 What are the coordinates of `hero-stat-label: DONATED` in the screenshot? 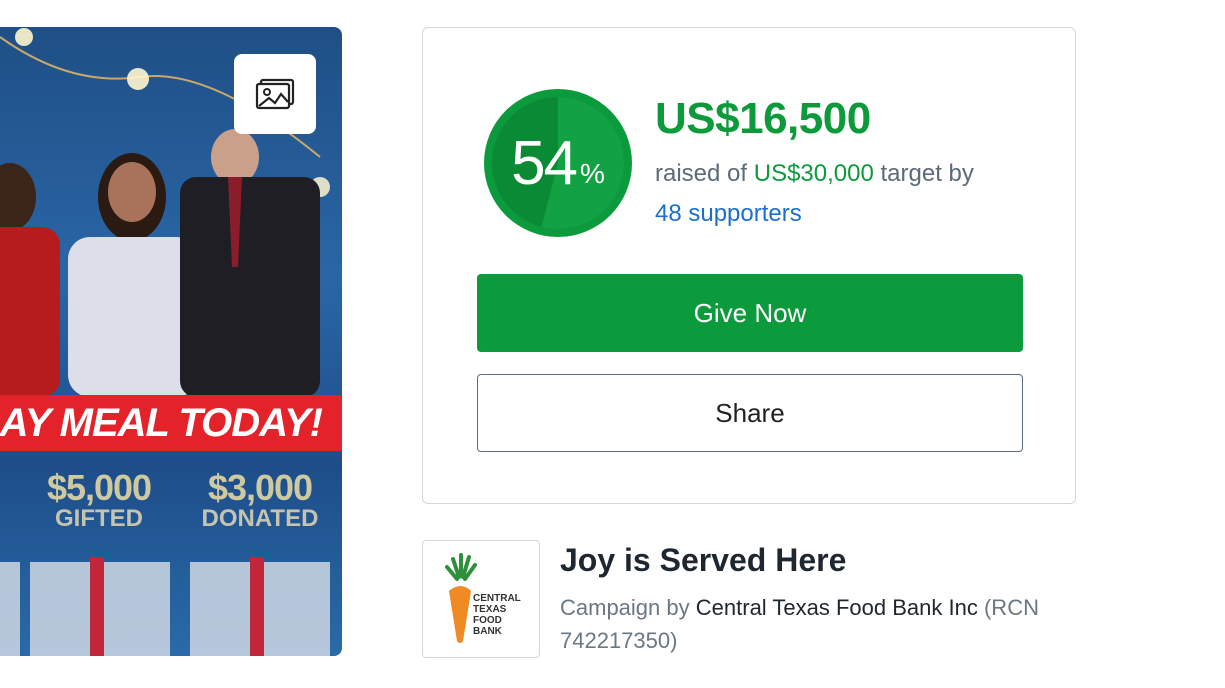 It's located at (260, 518).